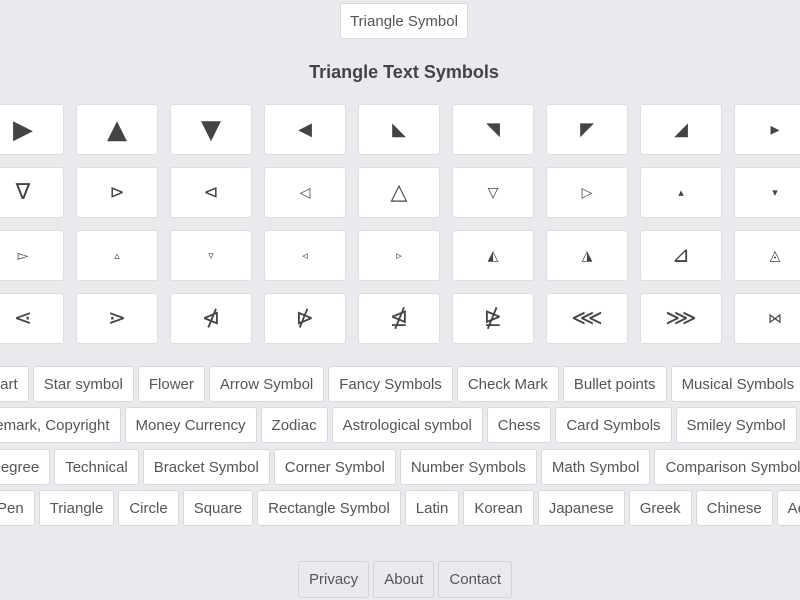  I want to click on symbol-cell: ▷, so click(587, 192).